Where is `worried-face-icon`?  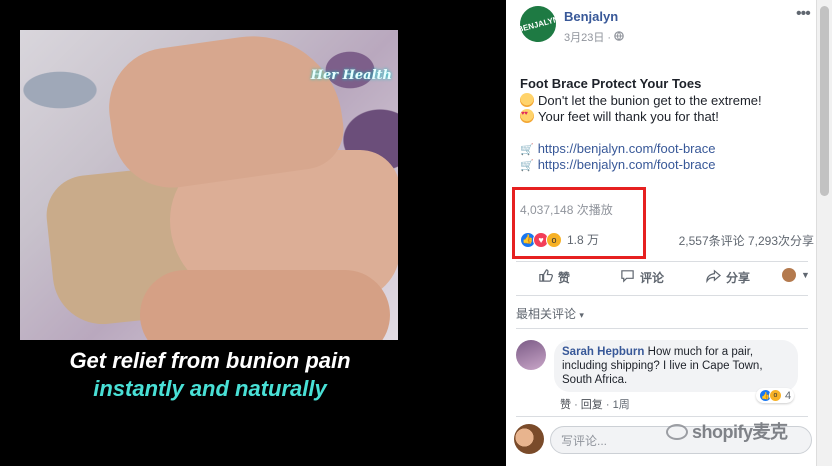 worried-face-icon is located at coordinates (527, 100).